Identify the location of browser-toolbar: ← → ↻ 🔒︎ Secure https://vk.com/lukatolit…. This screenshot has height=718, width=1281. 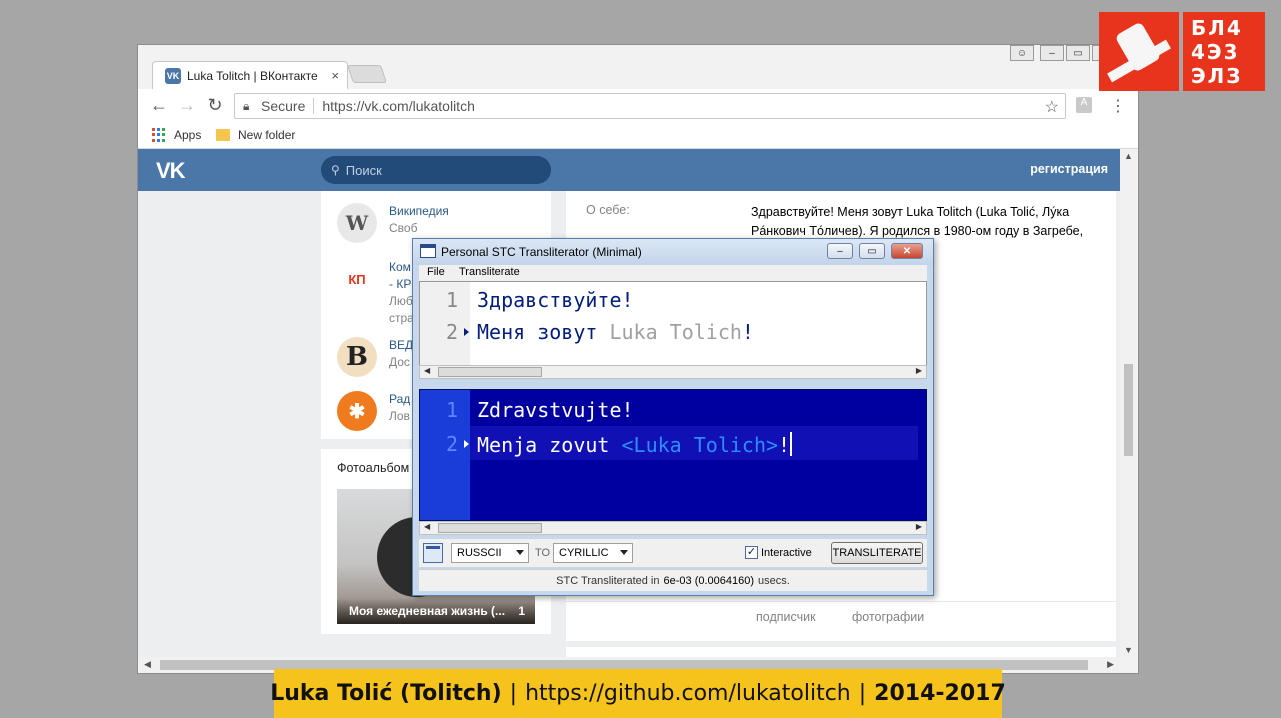
(638, 106).